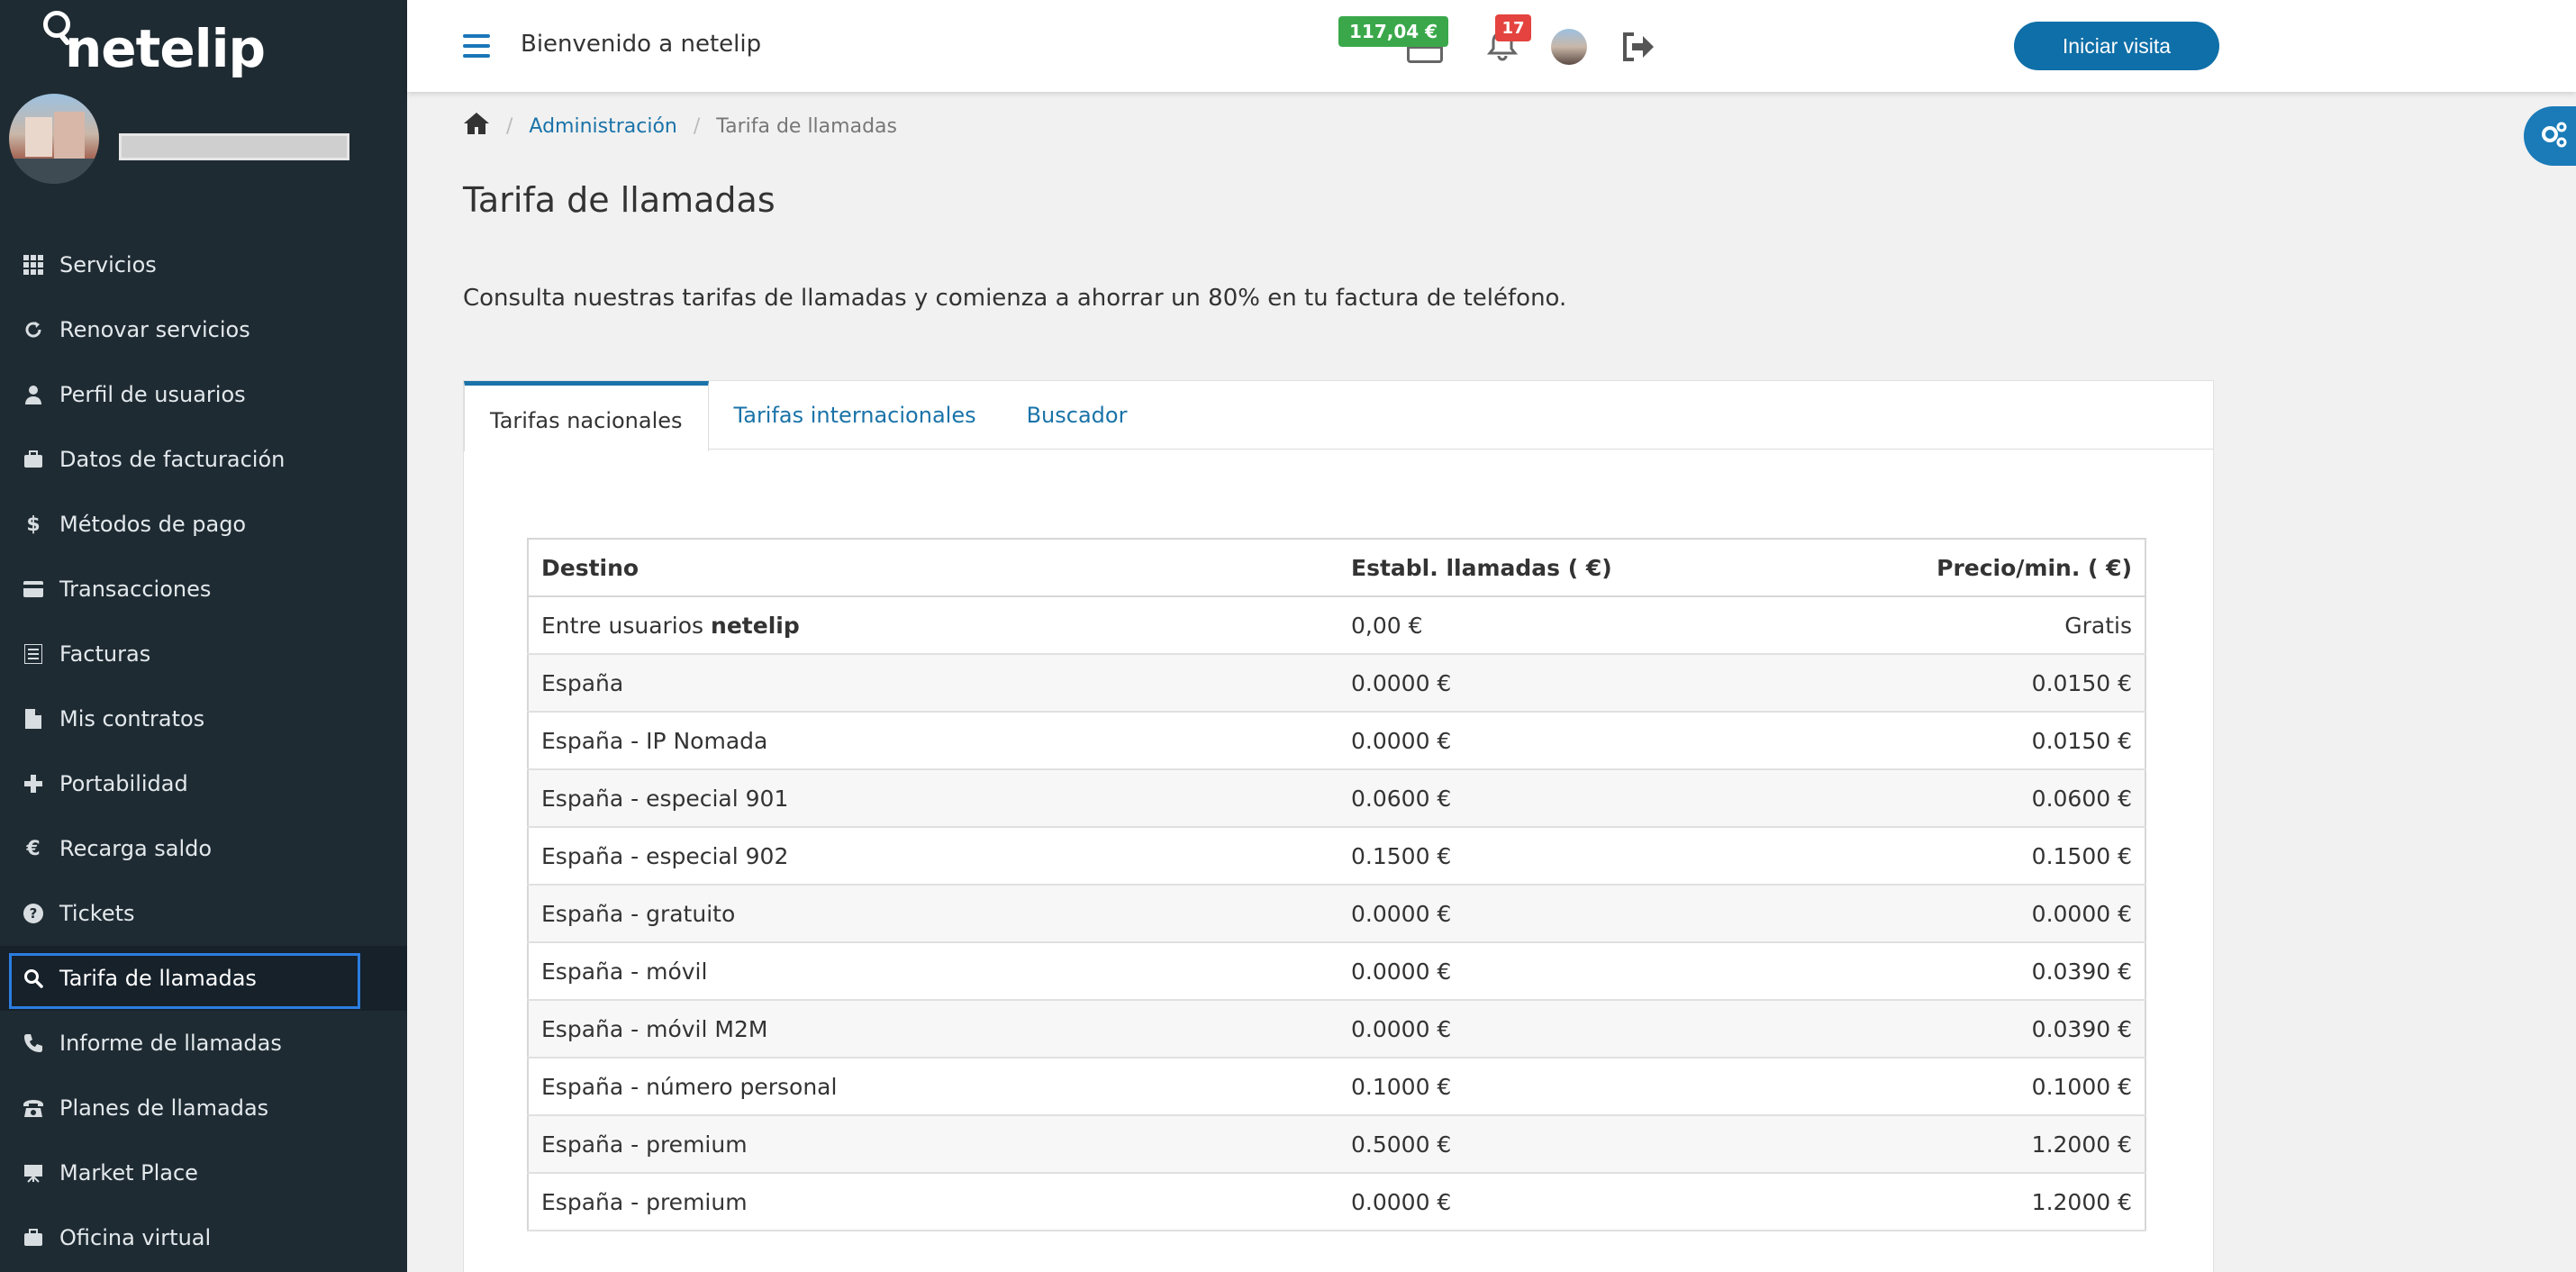 This screenshot has width=2576, height=1272. What do you see at coordinates (586, 416) in the screenshot?
I see `tab-tarifas-nacionales: Tarifas nacionales` at bounding box center [586, 416].